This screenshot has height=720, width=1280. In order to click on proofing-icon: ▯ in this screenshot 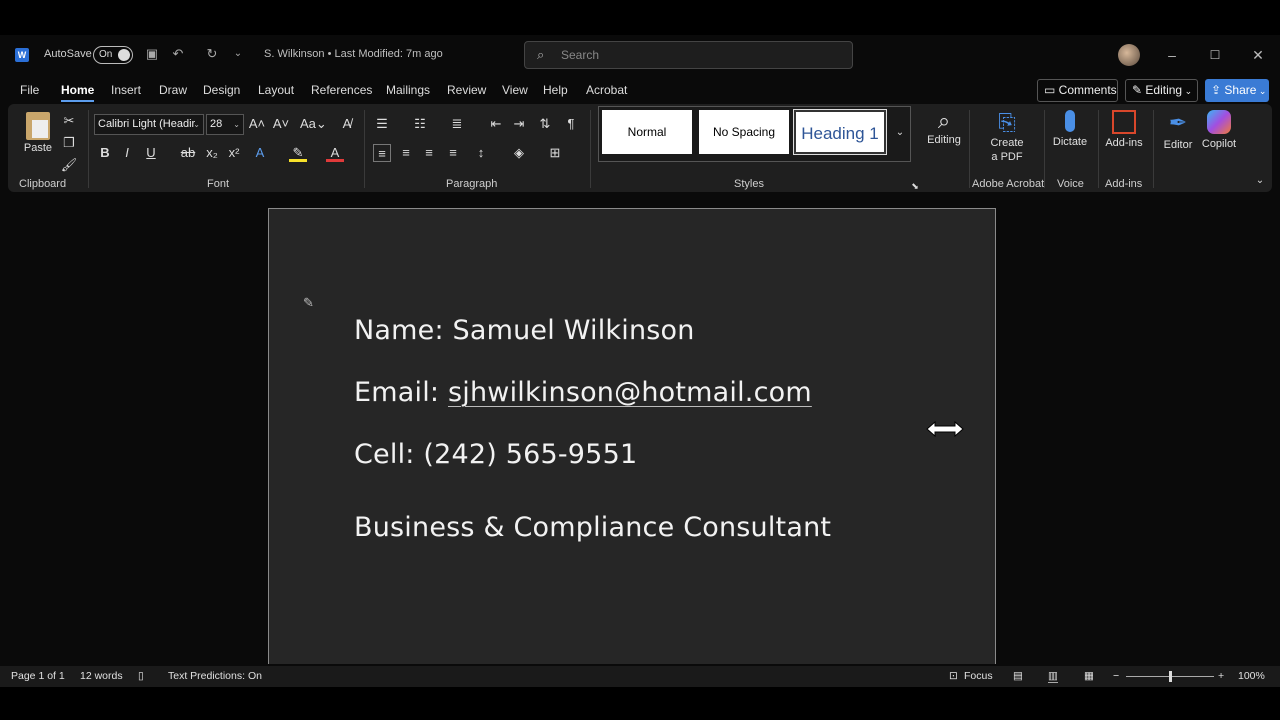, I will do `click(141, 676)`.